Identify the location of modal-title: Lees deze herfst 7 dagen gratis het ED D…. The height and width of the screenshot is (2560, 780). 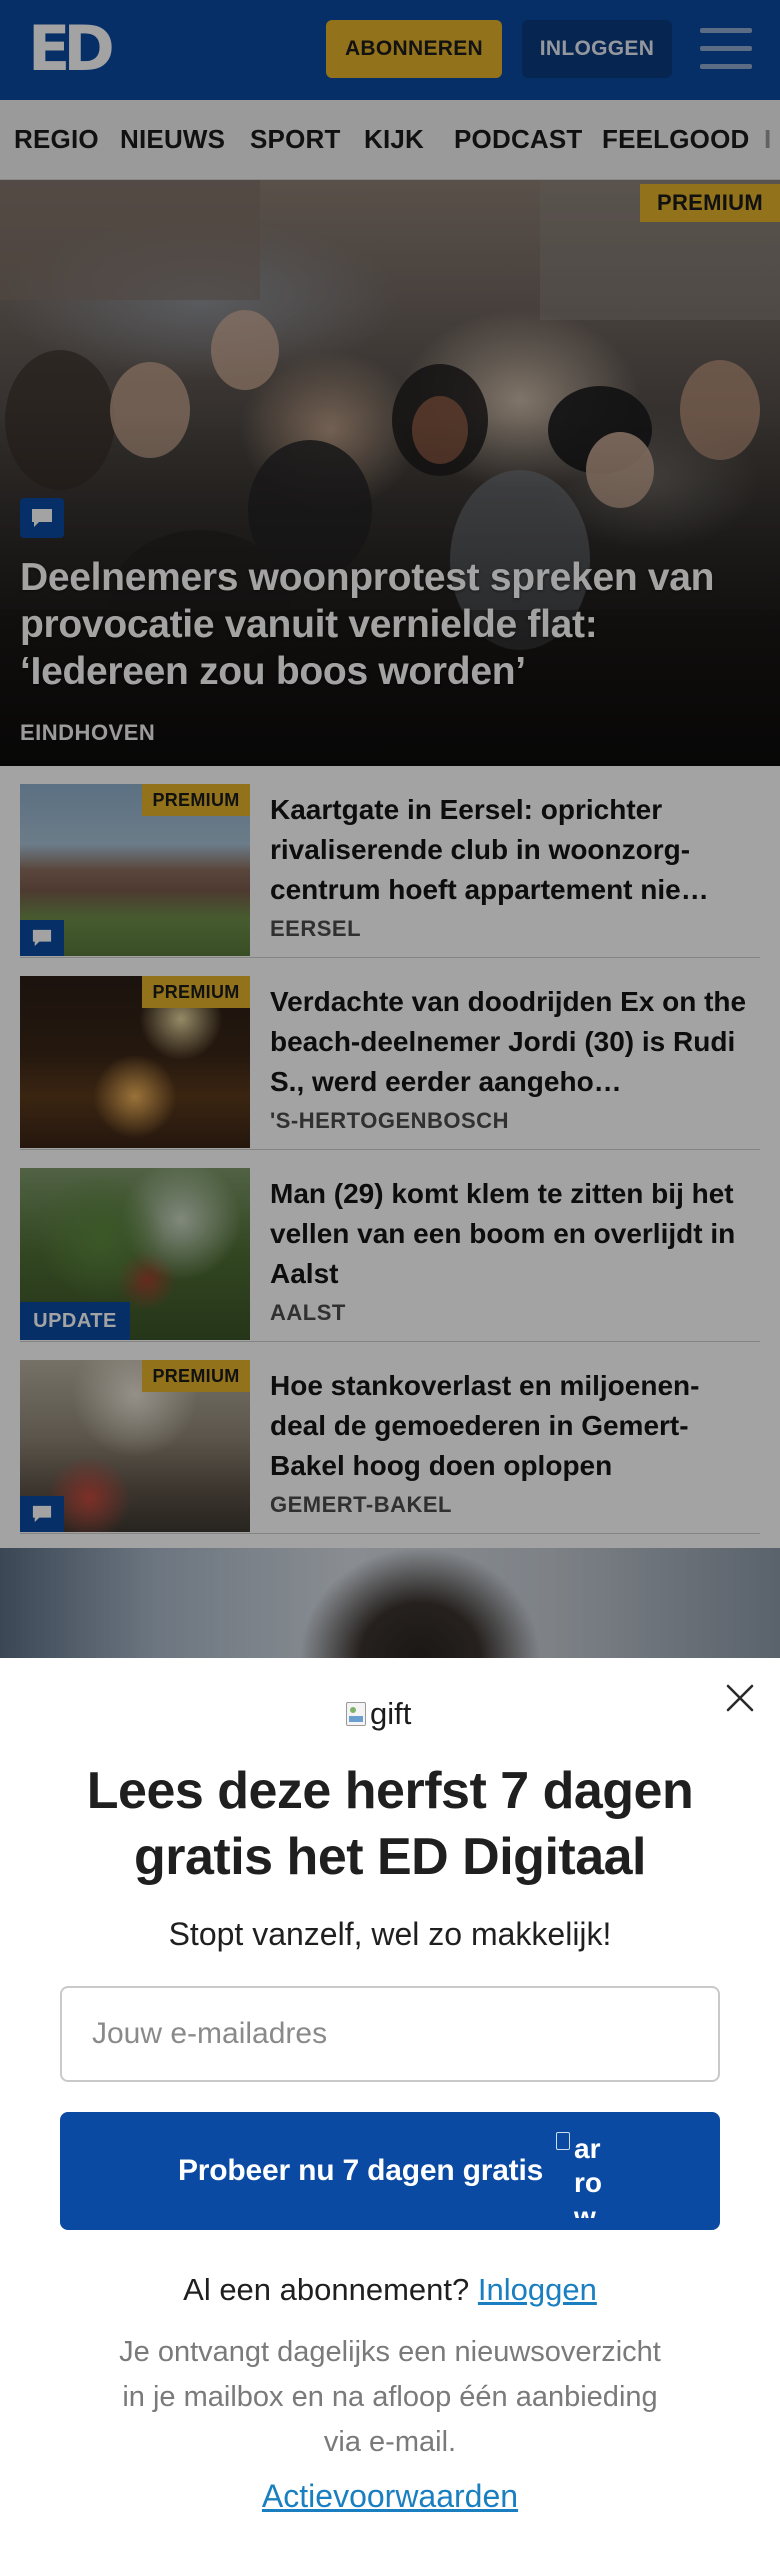
(390, 1824).